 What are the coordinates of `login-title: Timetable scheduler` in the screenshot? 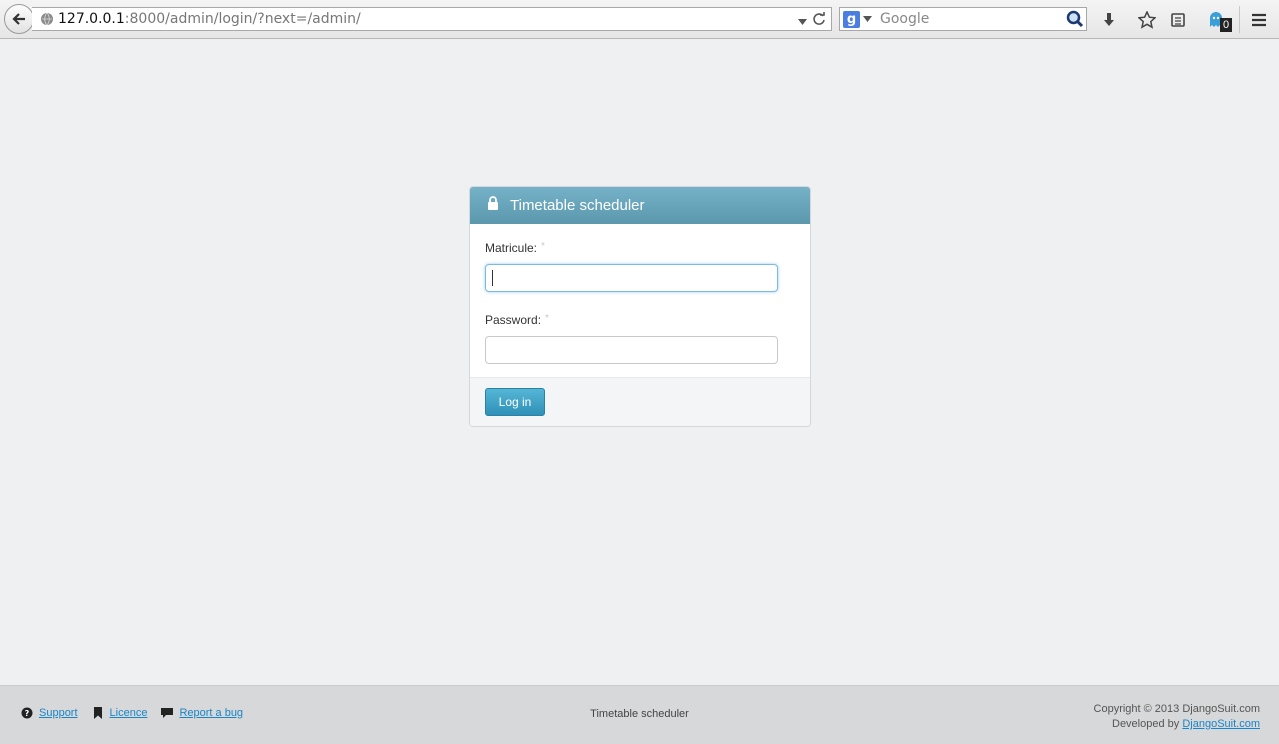 It's located at (577, 205).